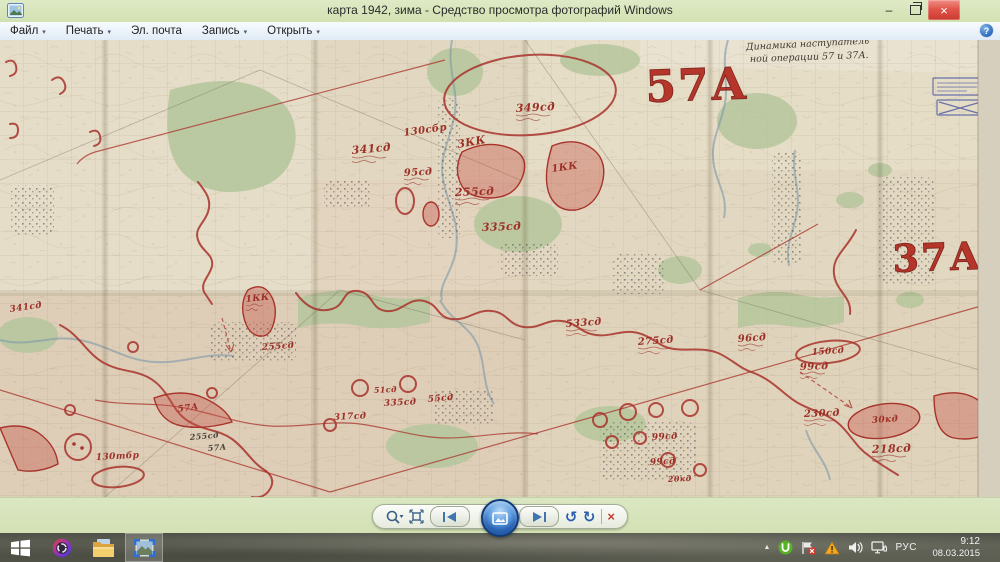  Describe the element at coordinates (24, 31) in the screenshot. I see `menu-file-label: Файл` at that location.